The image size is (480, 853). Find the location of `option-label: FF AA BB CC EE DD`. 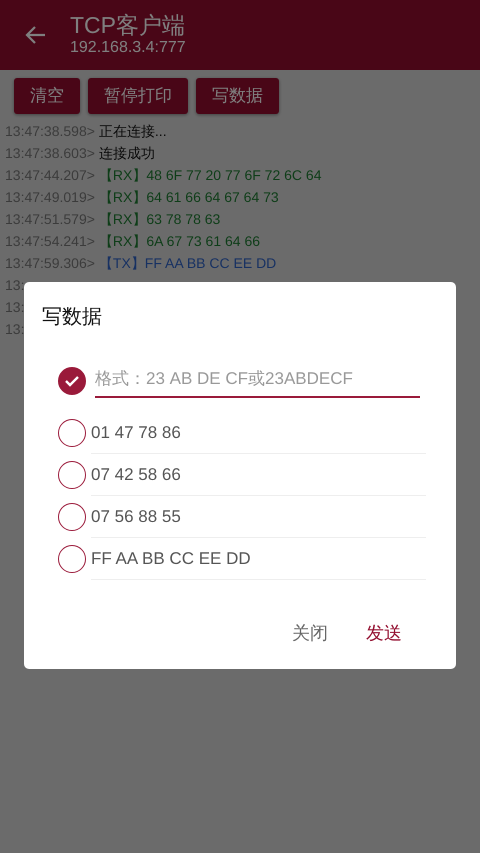

option-label: FF AA BB CC EE DD is located at coordinates (258, 559).